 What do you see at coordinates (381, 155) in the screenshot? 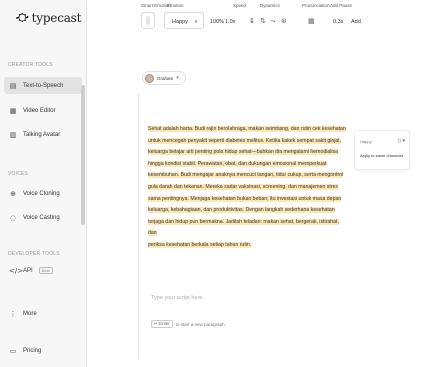
I see `apply-same-character-button: Apply to same character` at bounding box center [381, 155].